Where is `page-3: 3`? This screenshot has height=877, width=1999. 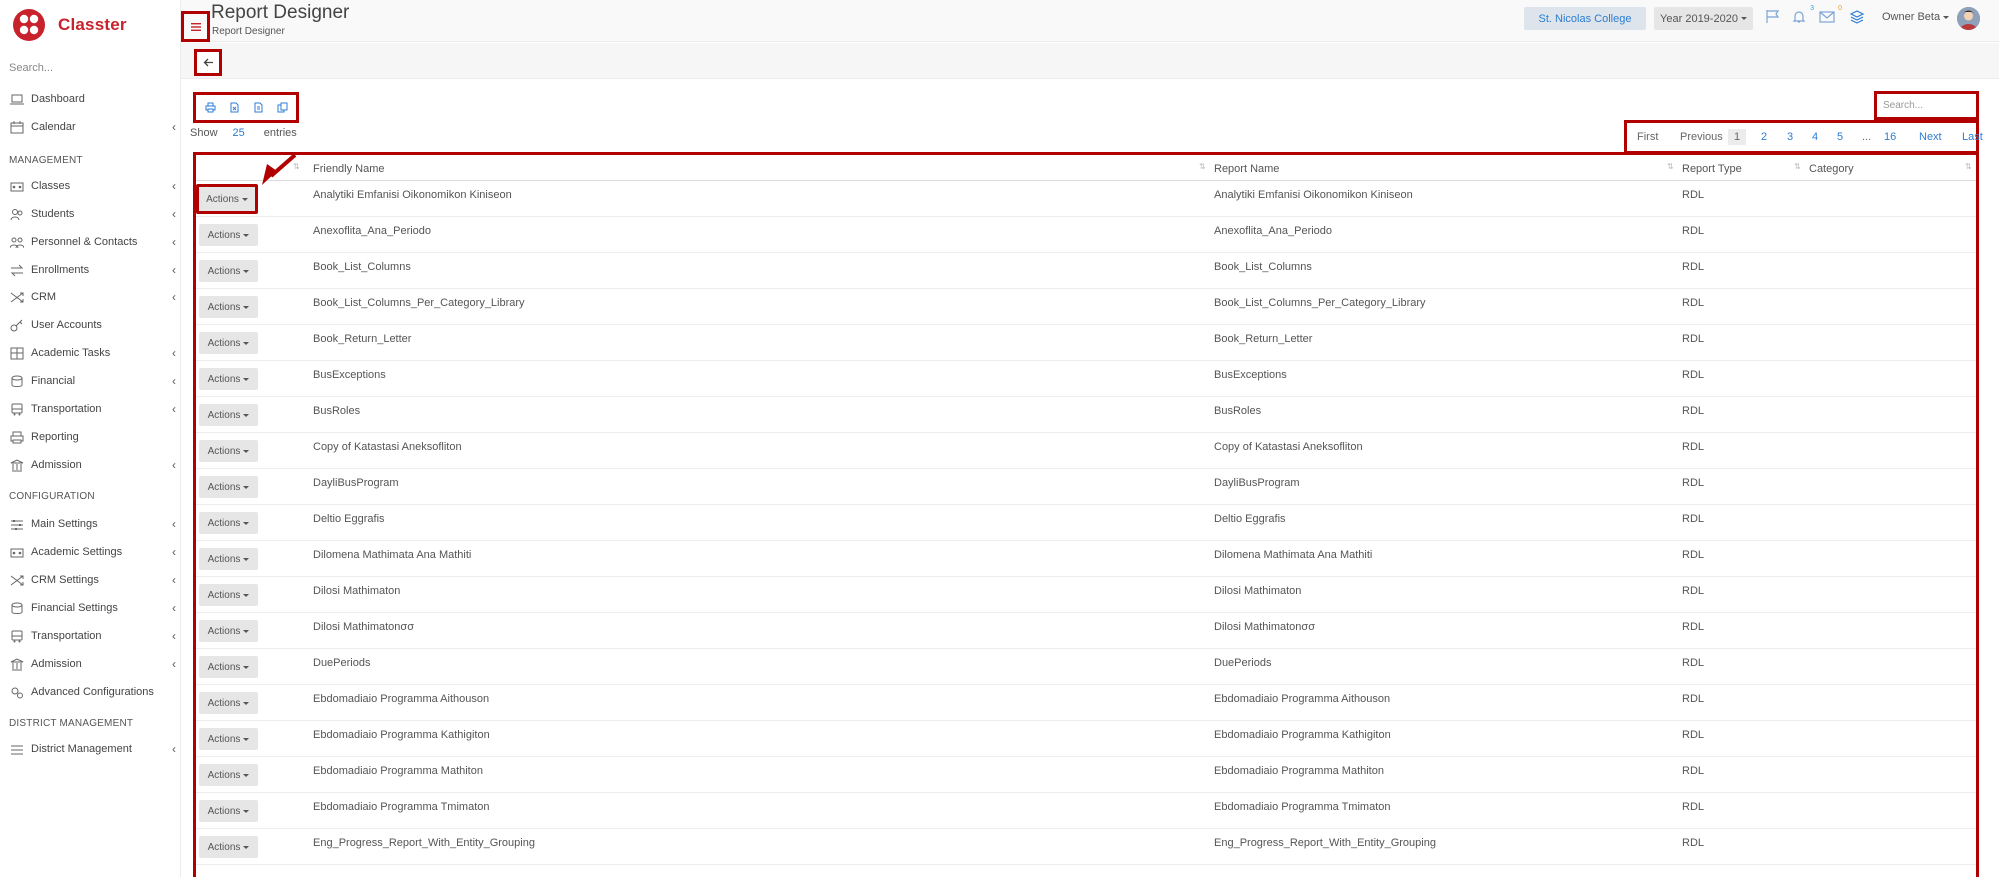 page-3: 3 is located at coordinates (1790, 137).